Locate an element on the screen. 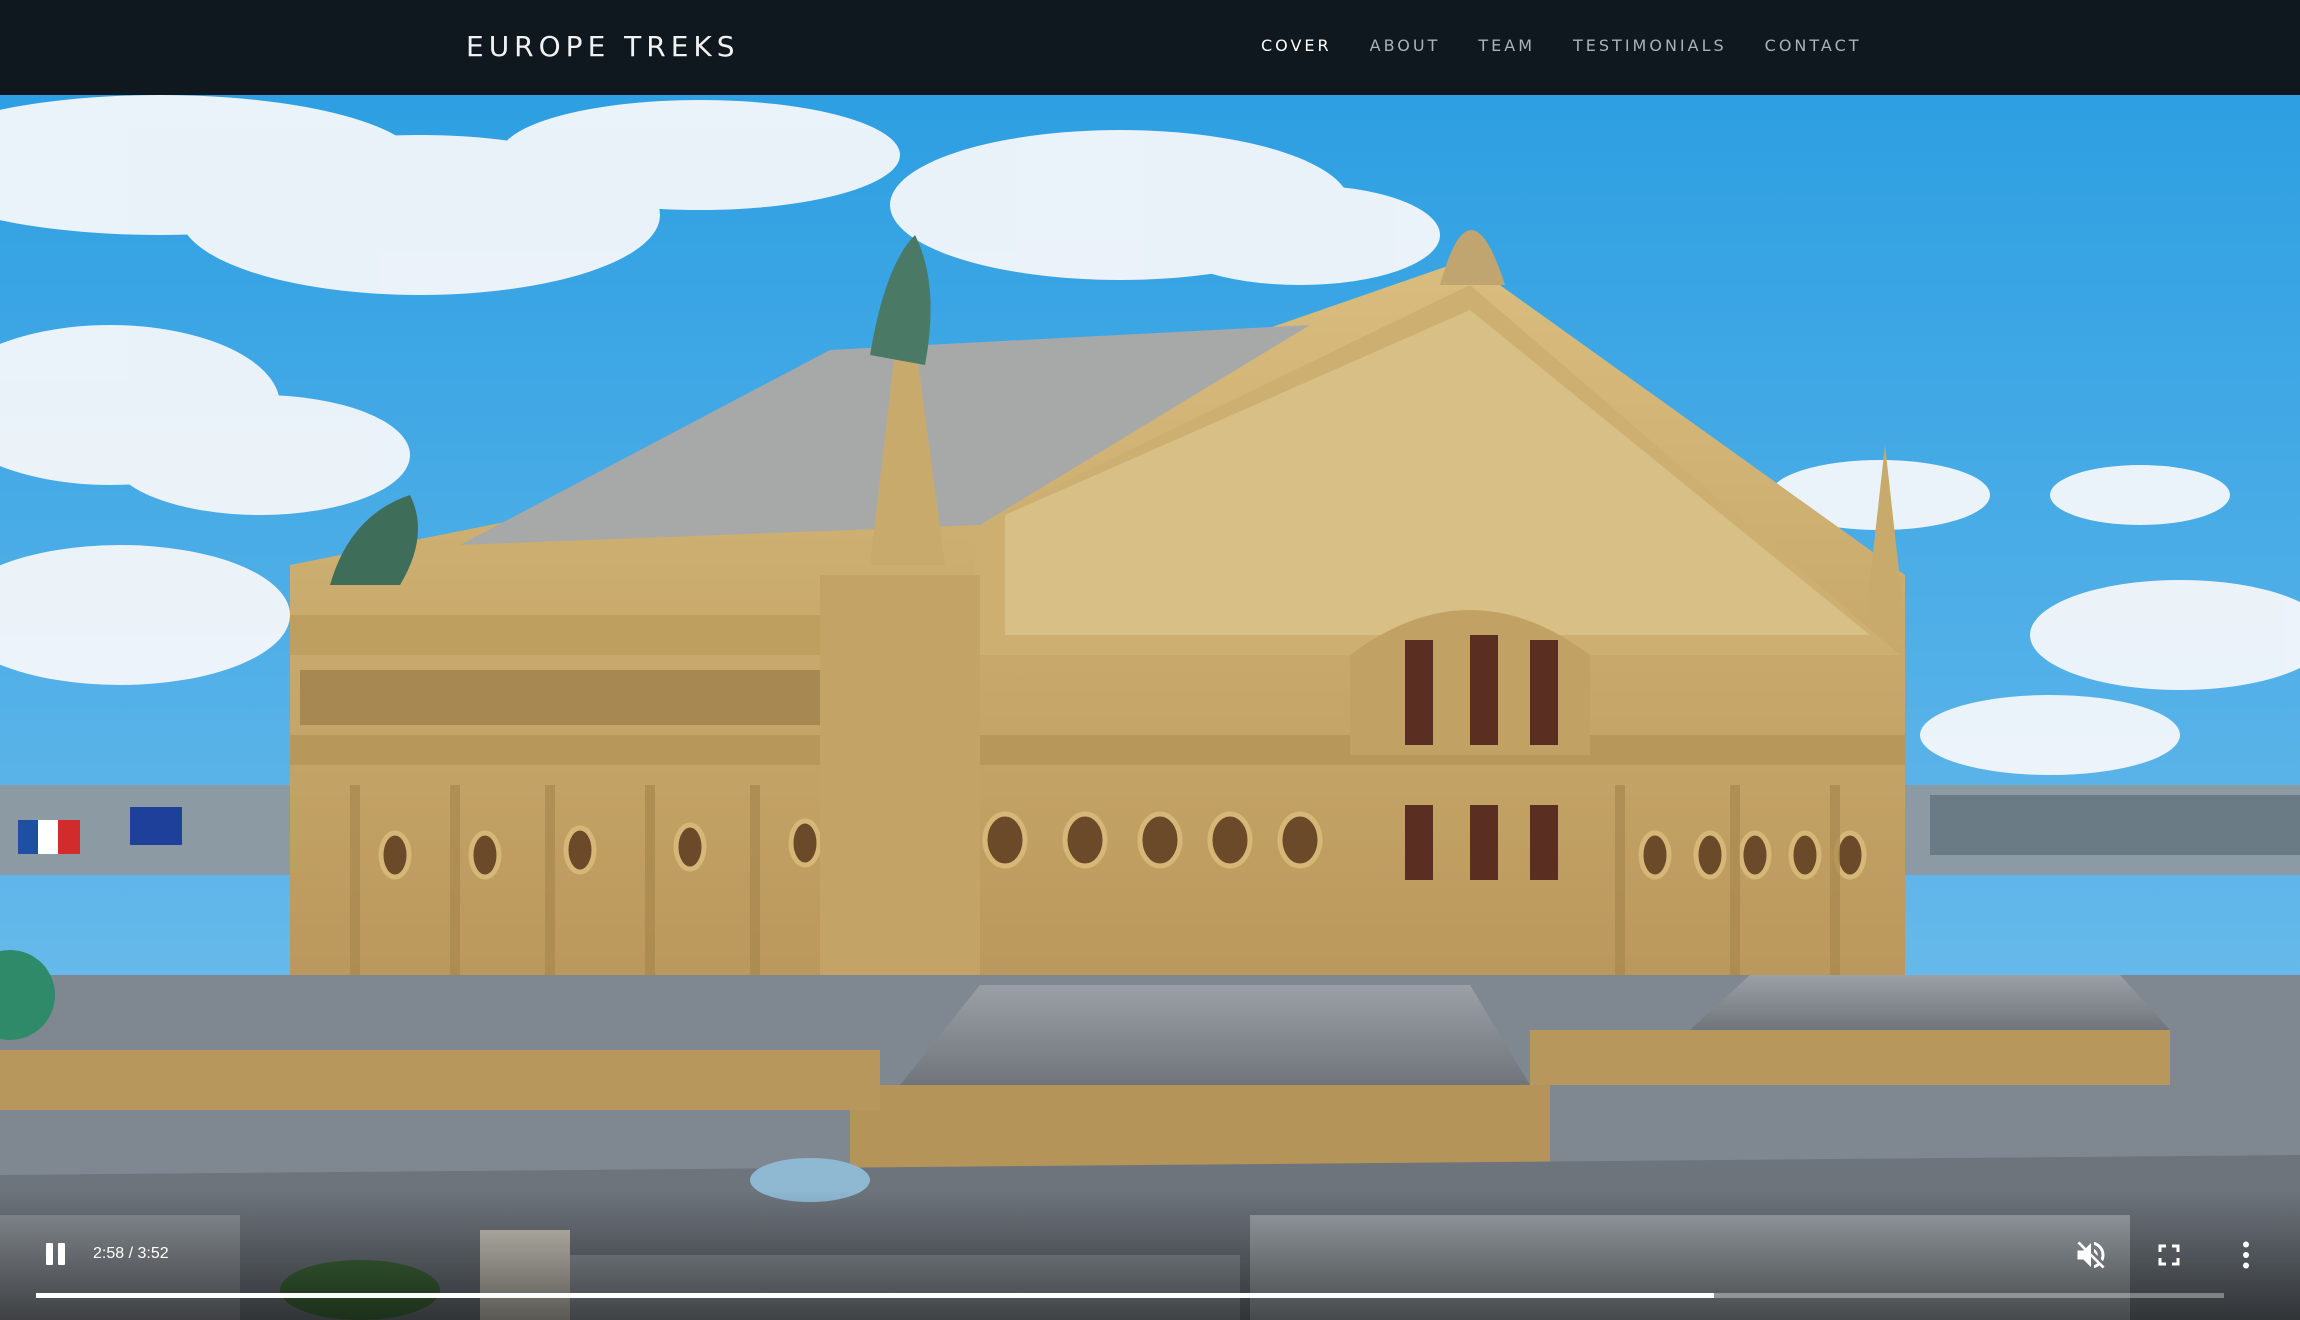 The width and height of the screenshot is (2300, 1320). video-controls-gradient is located at coordinates (1150, 1255).